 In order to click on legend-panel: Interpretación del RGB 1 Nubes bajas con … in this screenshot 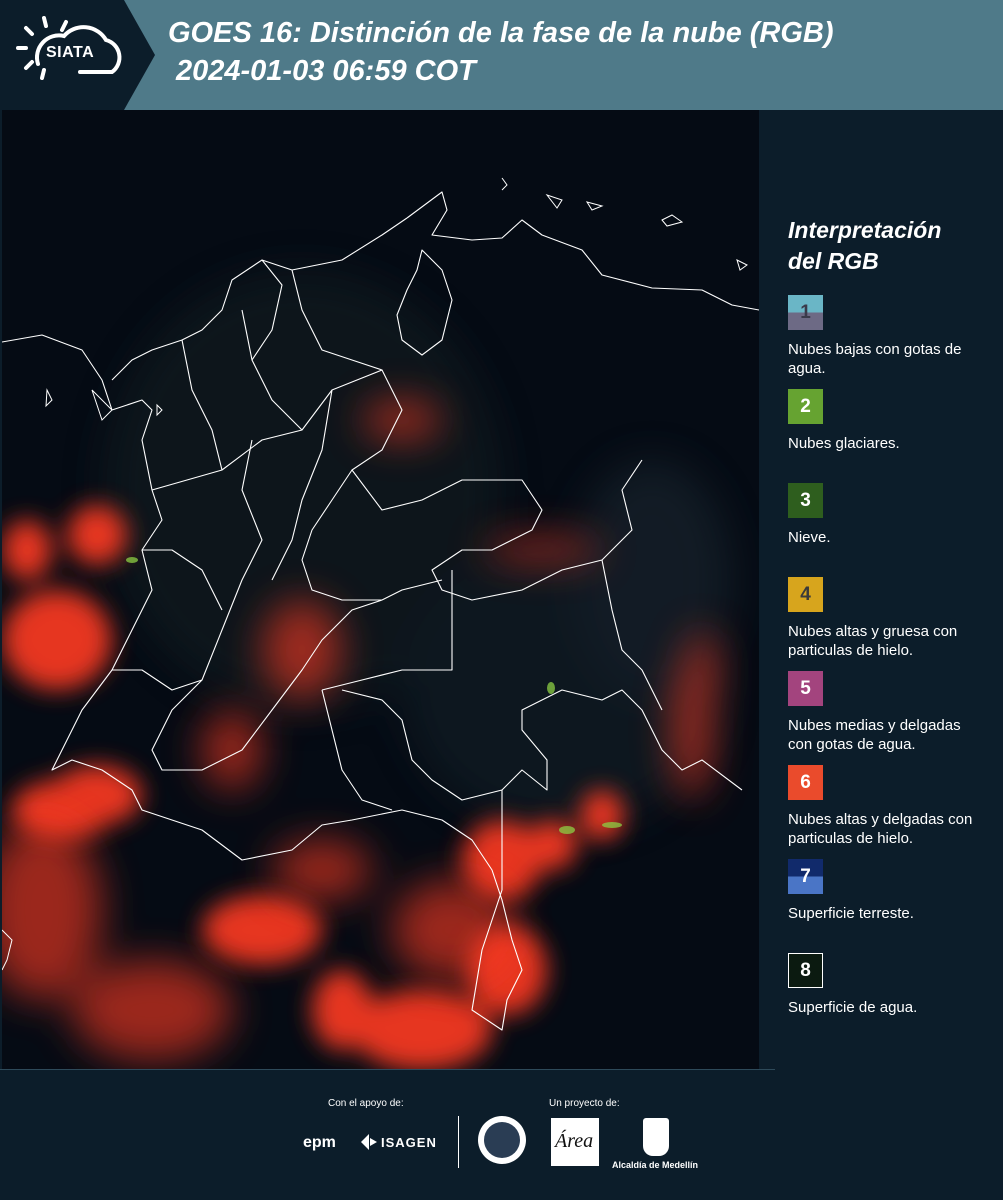, I will do `click(888, 631)`.